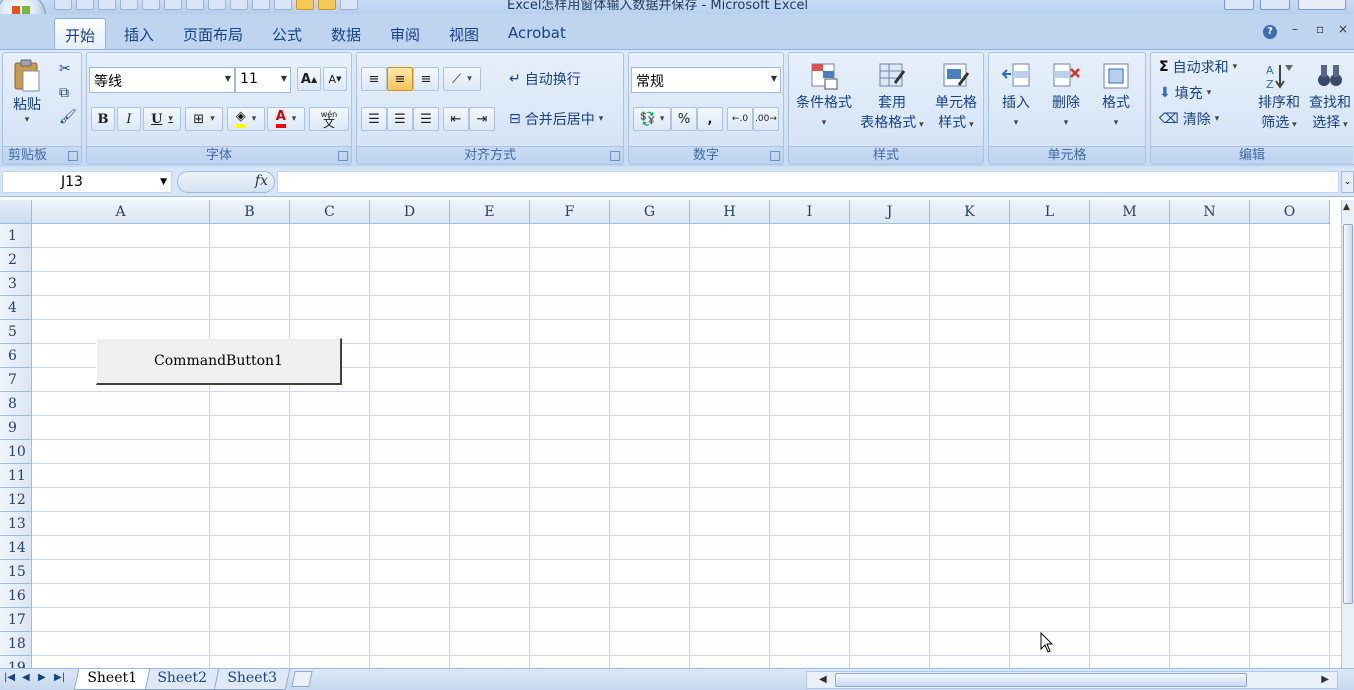  What do you see at coordinates (892, 98) in the screenshot?
I see `format-as-table-button: 套用 表格格式 ▾` at bounding box center [892, 98].